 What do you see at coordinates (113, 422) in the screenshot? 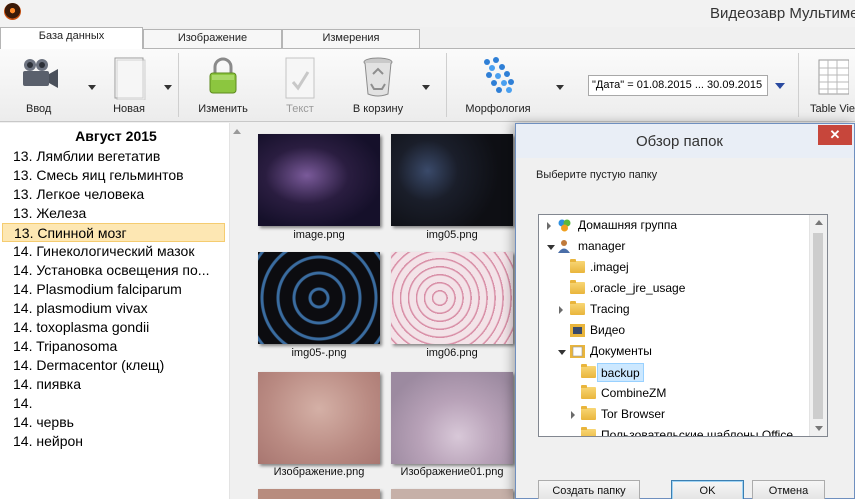
I see `list-item: 14. червь` at bounding box center [113, 422].